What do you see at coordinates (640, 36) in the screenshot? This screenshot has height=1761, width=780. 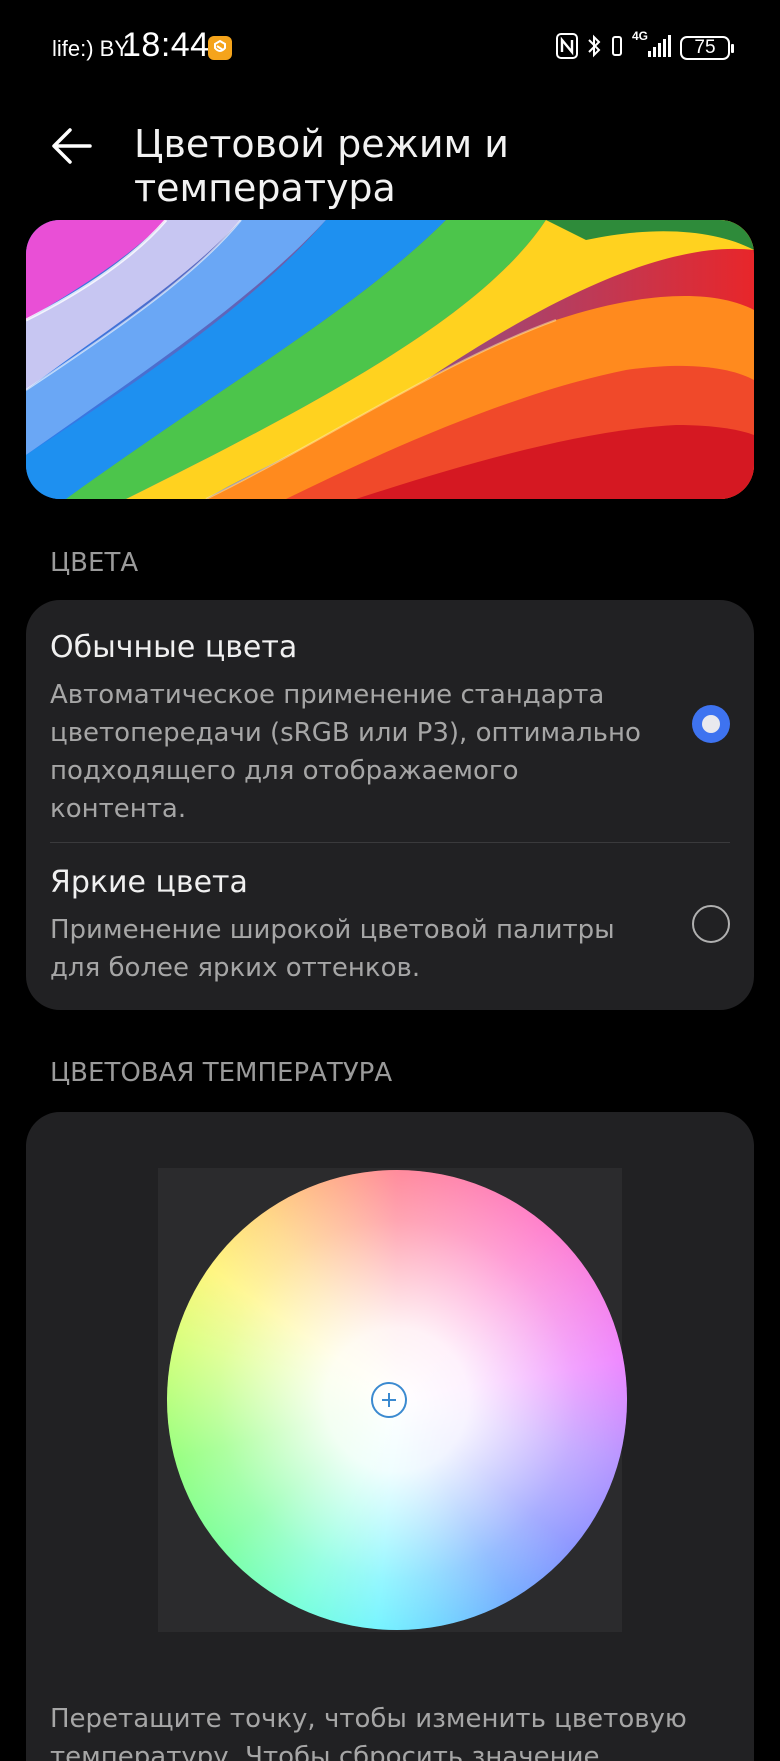 I see `network-type-label: 4G` at bounding box center [640, 36].